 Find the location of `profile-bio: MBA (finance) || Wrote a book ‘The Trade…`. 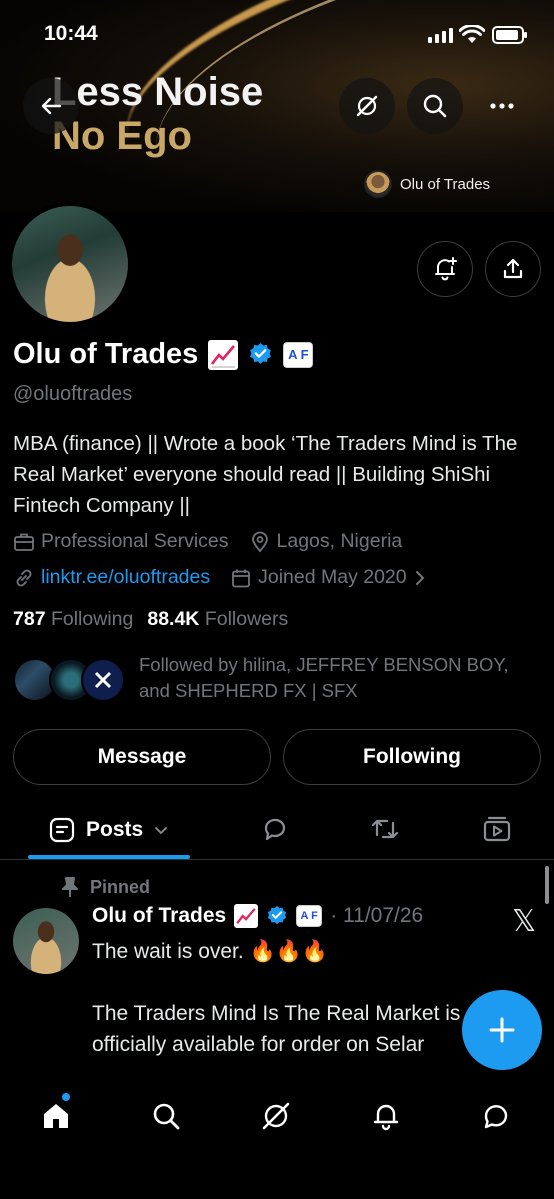

profile-bio: MBA (finance) || Wrote a book ‘The Trade… is located at coordinates (265, 474).